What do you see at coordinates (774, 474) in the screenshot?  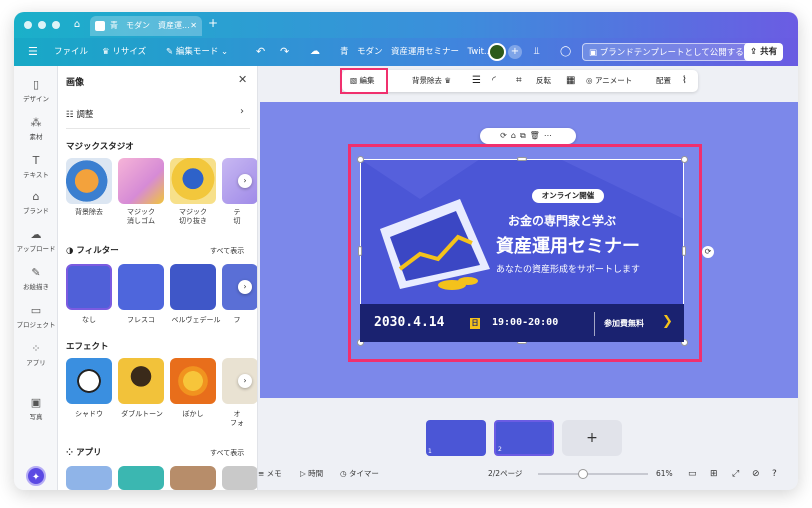 I see `help-icon: ?` at bounding box center [774, 474].